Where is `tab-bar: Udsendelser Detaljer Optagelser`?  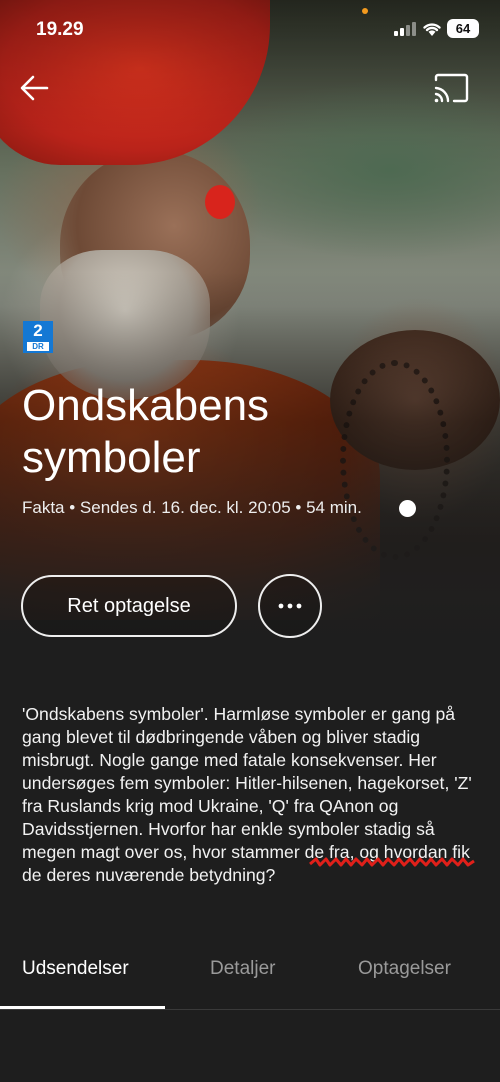 tab-bar: Udsendelser Detaljer Optagelser is located at coordinates (250, 980).